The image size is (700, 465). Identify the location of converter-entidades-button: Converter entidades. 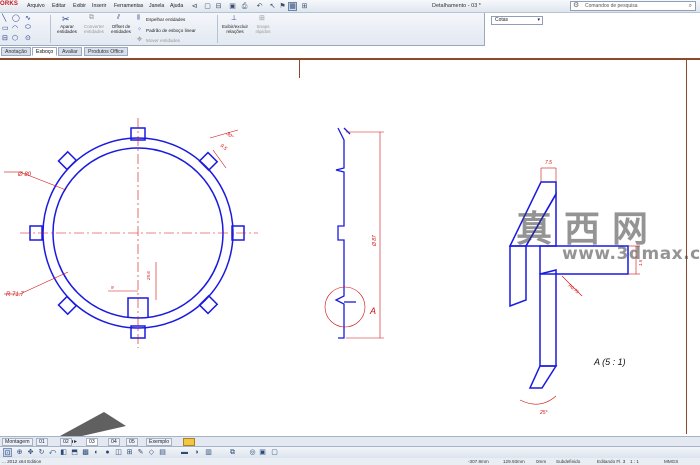
(94, 29).